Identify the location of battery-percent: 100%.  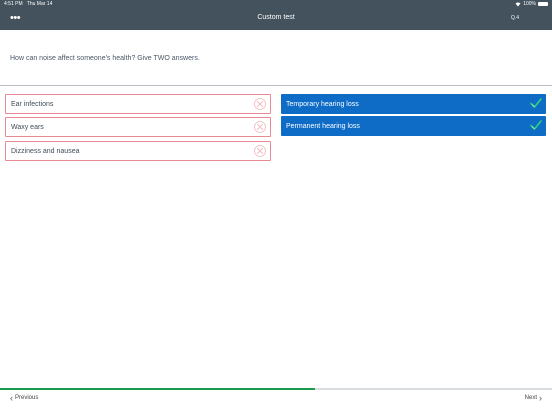
(529, 4).